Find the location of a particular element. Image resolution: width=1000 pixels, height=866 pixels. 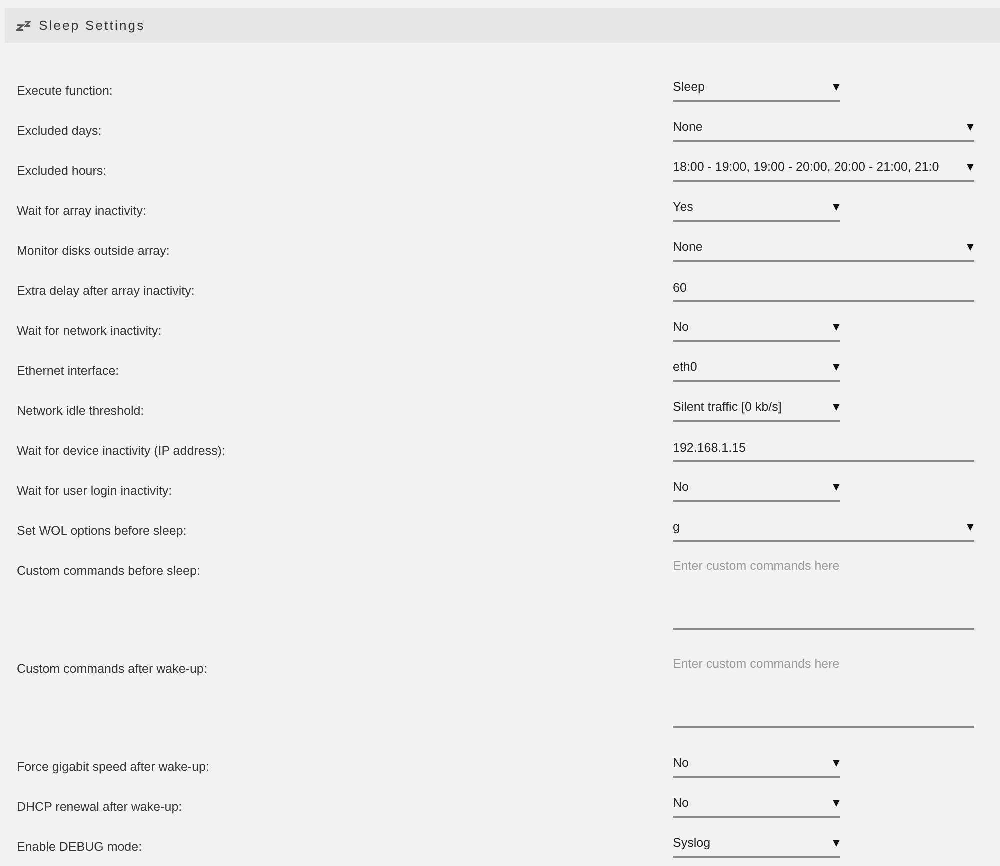

setting-label: Wait for network inactivity: is located at coordinates (89, 331).